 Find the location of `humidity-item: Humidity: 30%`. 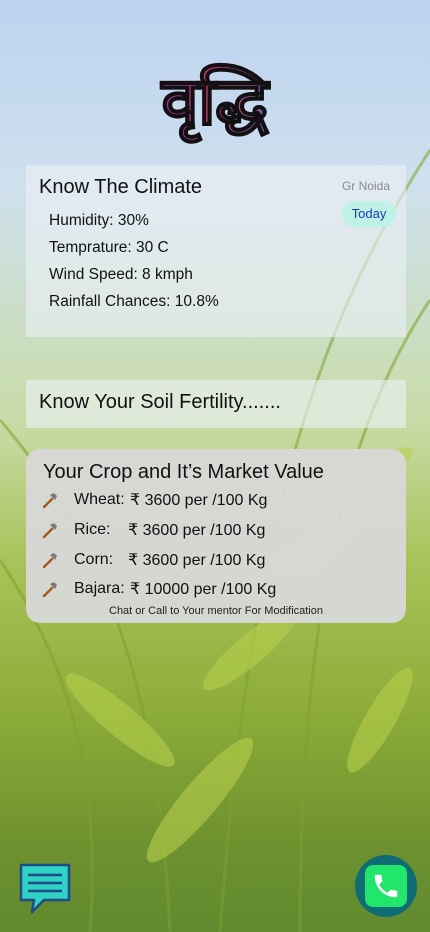

humidity-item: Humidity: 30% is located at coordinates (99, 220).